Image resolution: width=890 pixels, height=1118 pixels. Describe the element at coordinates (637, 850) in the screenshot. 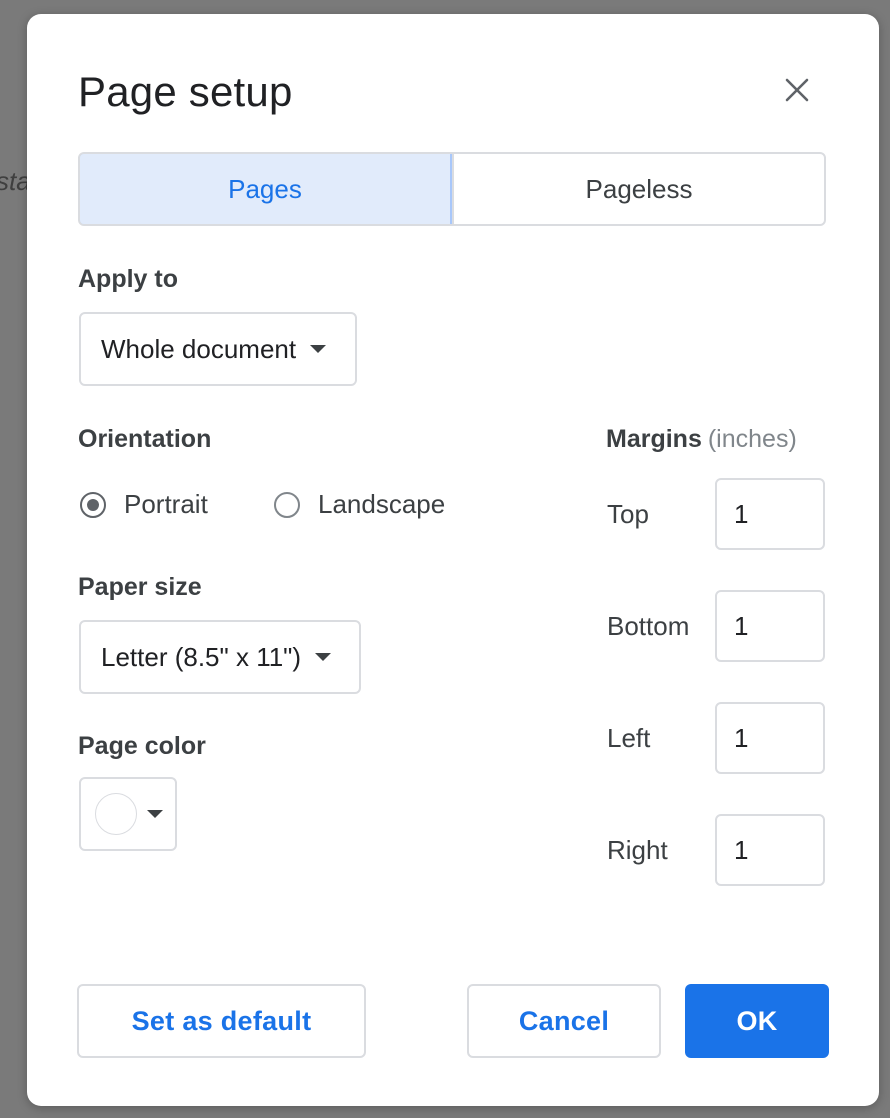

I see `margin-right-label: Right` at that location.